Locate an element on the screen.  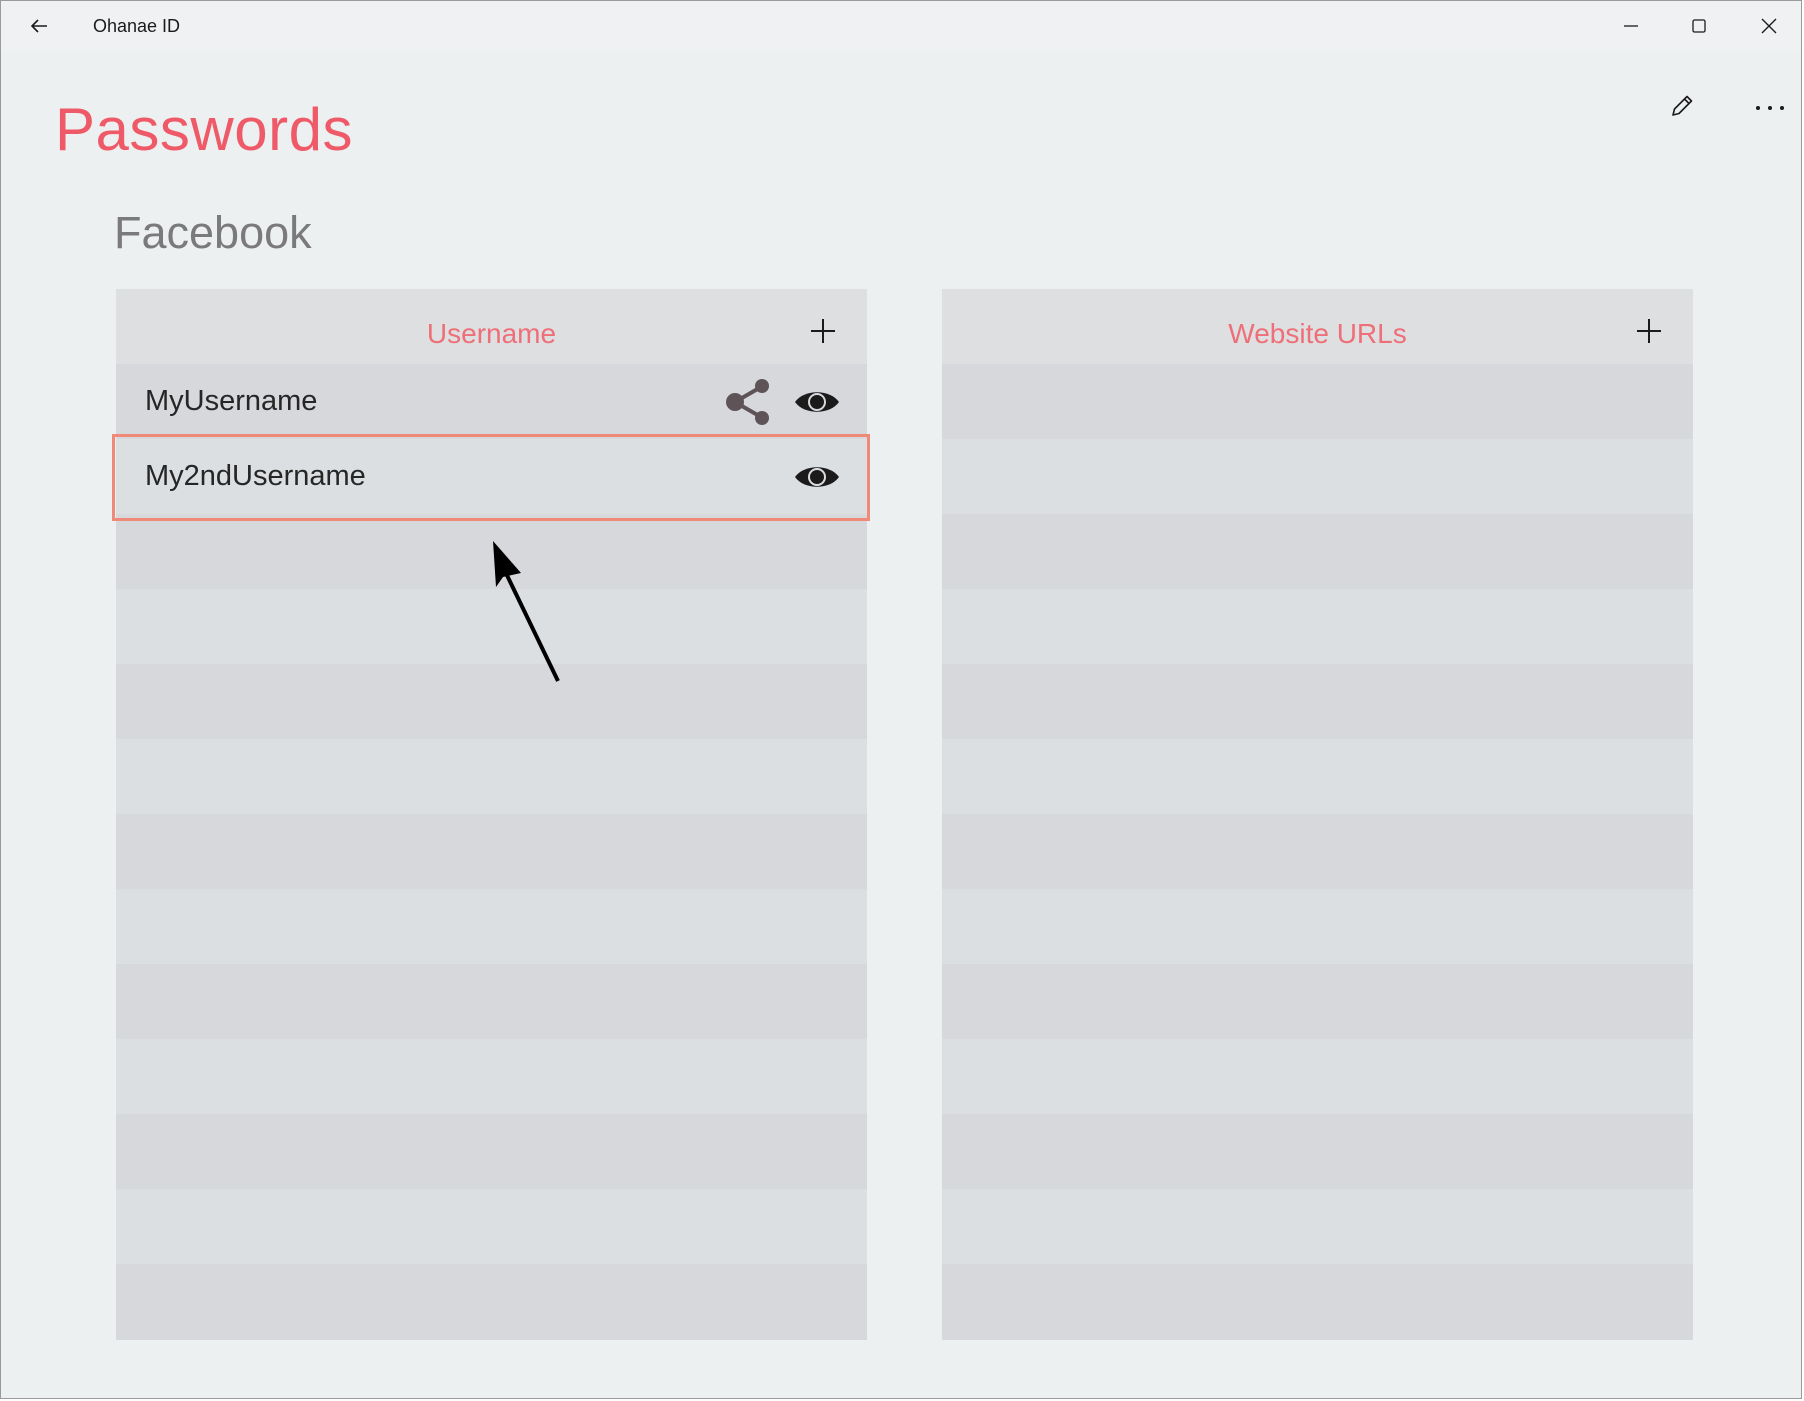
annotation-arrow-icon is located at coordinates (526, 611).